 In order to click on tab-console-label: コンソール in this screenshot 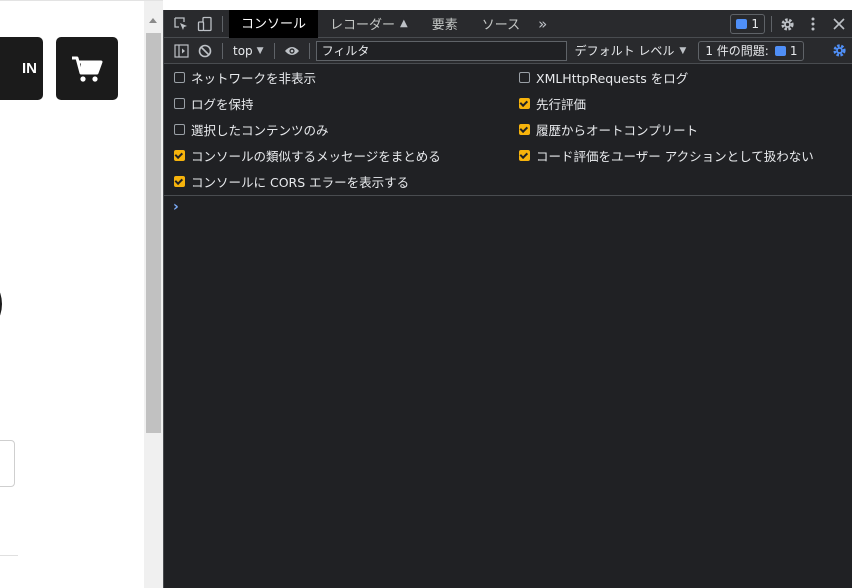, I will do `click(274, 24)`.